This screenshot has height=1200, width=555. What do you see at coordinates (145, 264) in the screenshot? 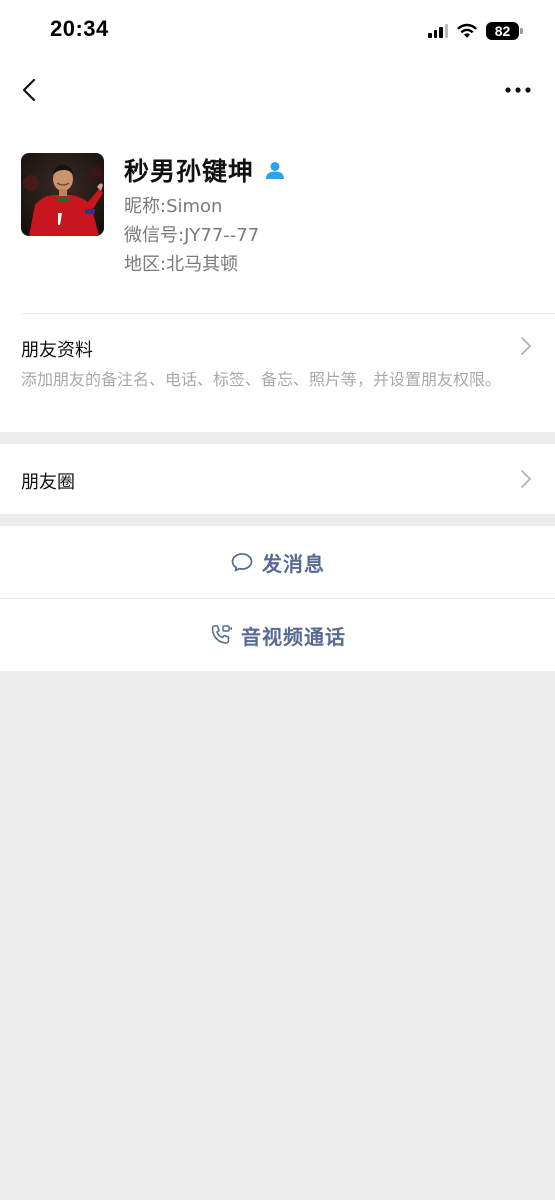
I see `region-label: 地区:` at bounding box center [145, 264].